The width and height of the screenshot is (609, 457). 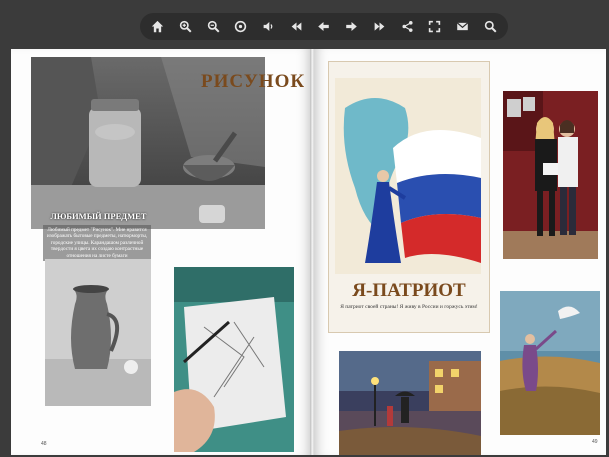 I want to click on mail-icon, so click(x=462, y=26).